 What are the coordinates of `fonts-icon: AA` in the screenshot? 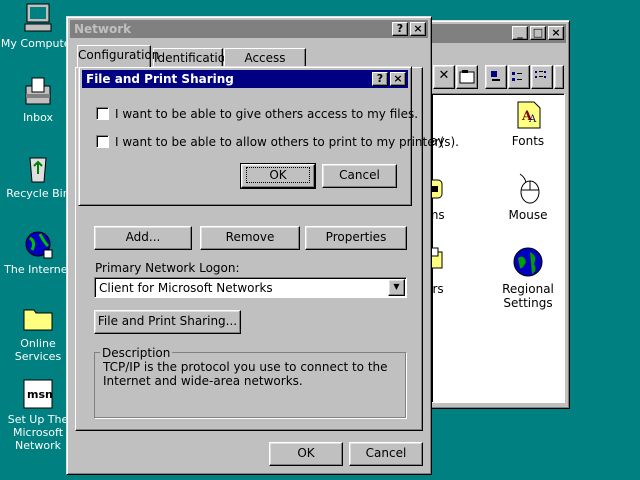 It's located at (528, 114).